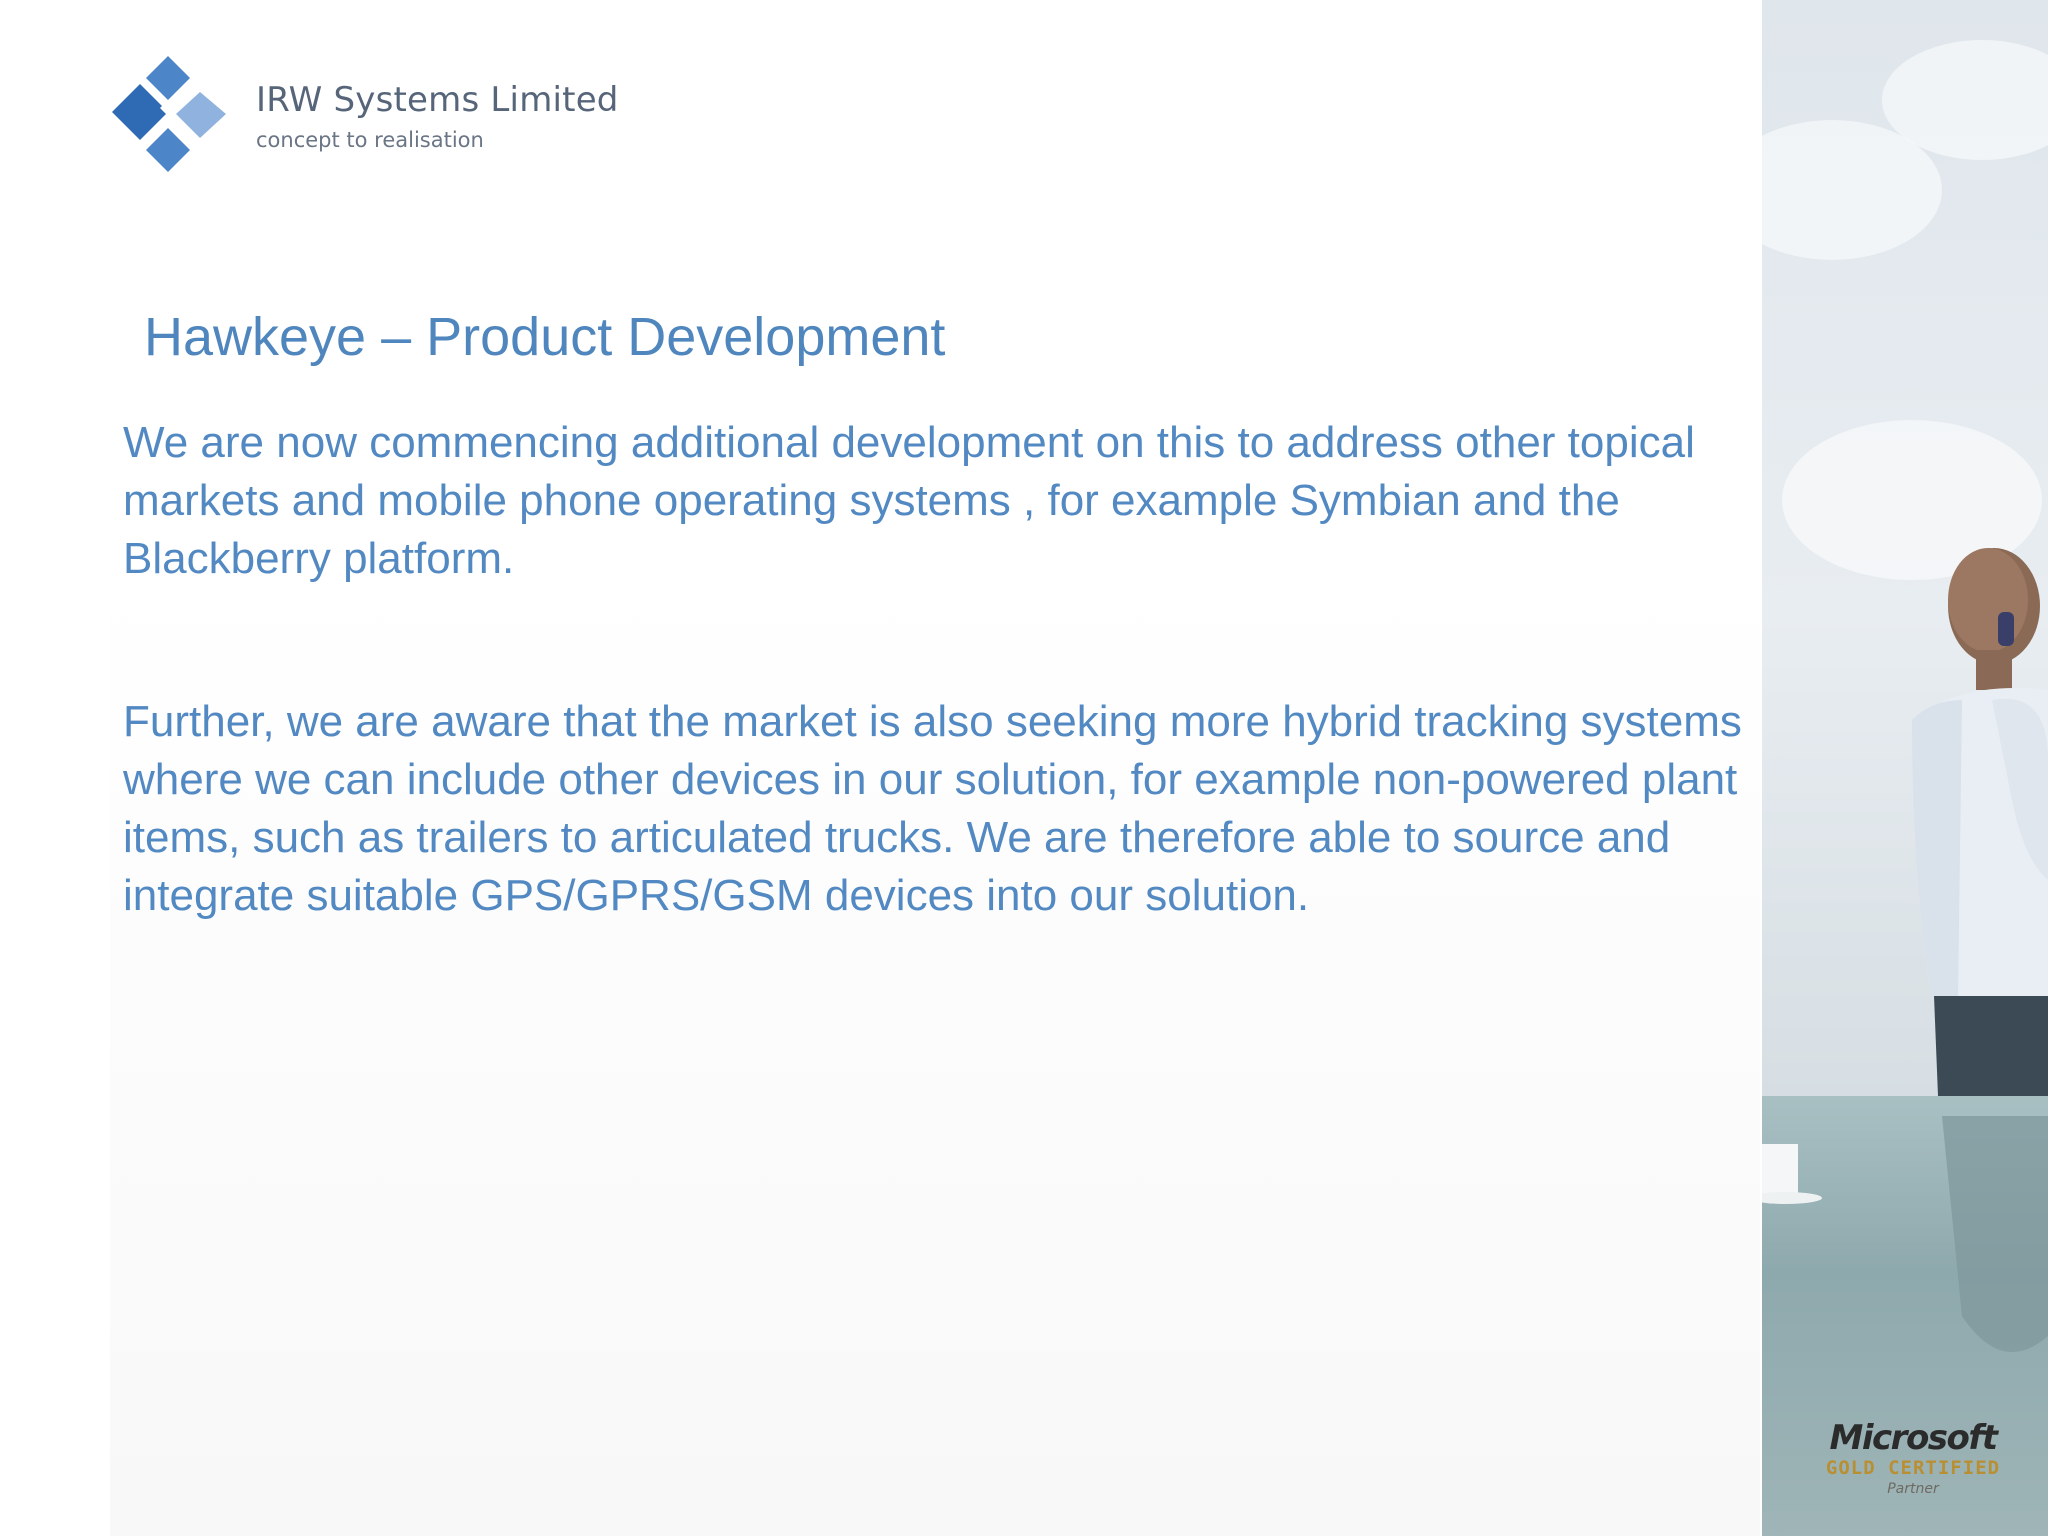 This screenshot has width=2048, height=1536. What do you see at coordinates (169, 114) in the screenshot?
I see `diamond-logo-icon` at bounding box center [169, 114].